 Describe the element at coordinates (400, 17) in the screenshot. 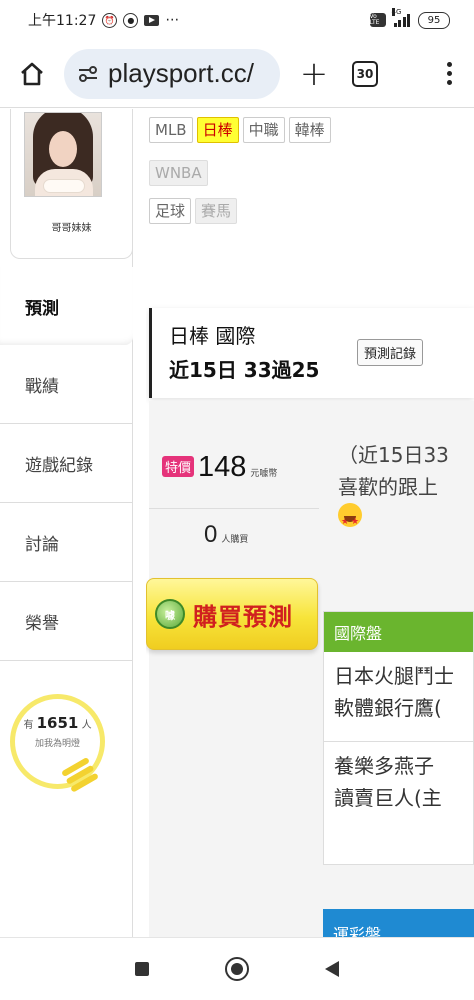

I see `signal-icon: 4G` at that location.